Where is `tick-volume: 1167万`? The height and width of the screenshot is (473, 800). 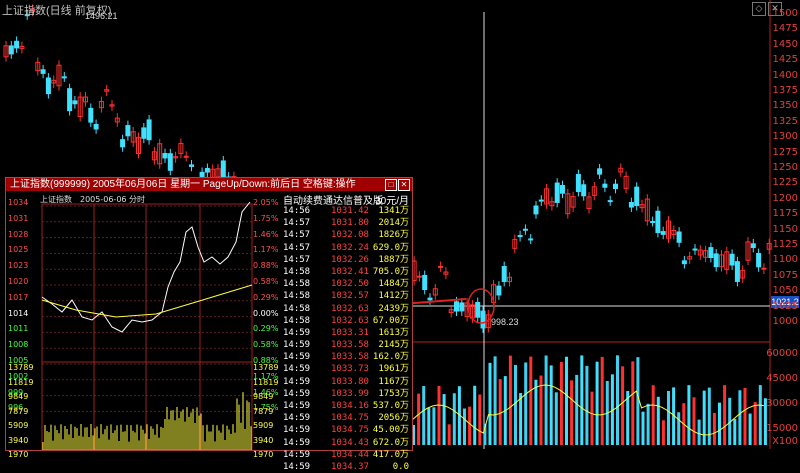
tick-volume: 1167万 is located at coordinates (393, 381).